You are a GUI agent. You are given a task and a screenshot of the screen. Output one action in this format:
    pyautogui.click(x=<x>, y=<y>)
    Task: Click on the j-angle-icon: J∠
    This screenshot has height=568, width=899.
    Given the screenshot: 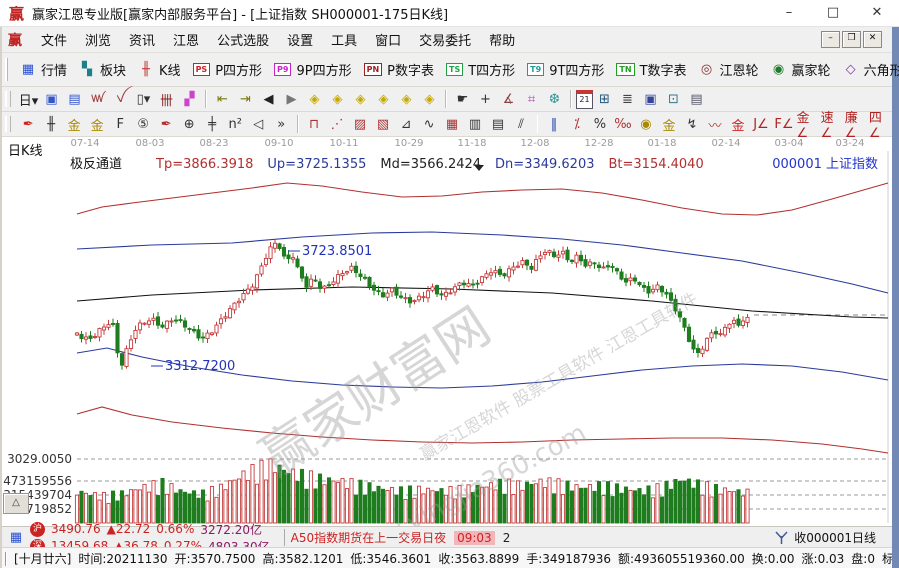 What is the action you would take?
    pyautogui.click(x=760, y=124)
    